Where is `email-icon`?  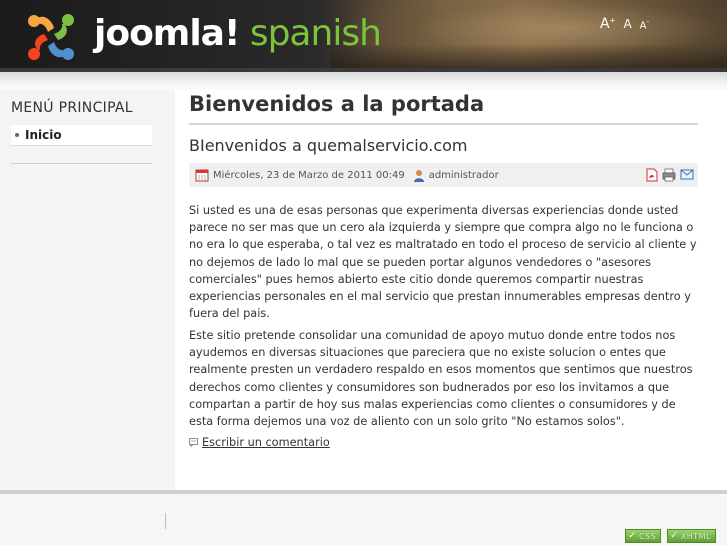 email-icon is located at coordinates (687, 176).